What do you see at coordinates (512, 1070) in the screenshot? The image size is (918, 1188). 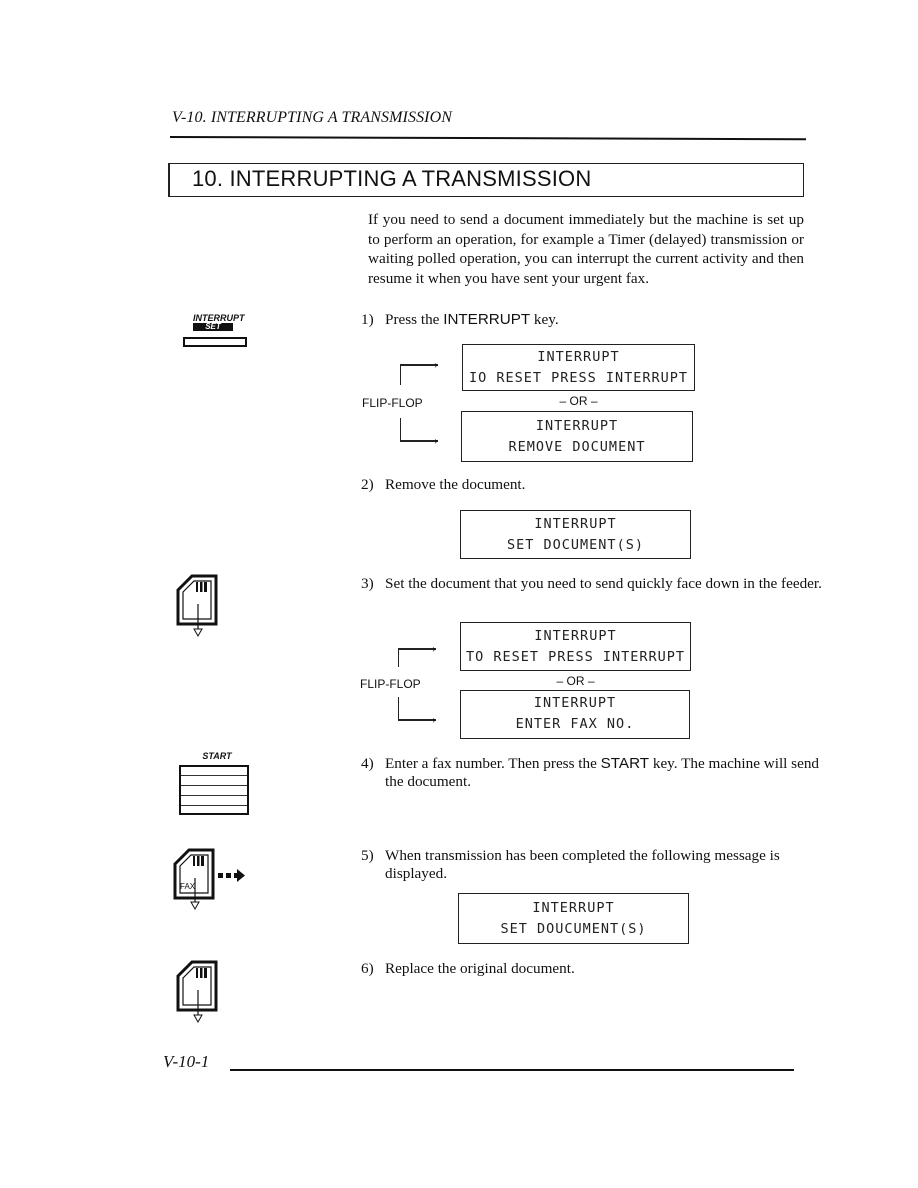 I see `footer-rule` at bounding box center [512, 1070].